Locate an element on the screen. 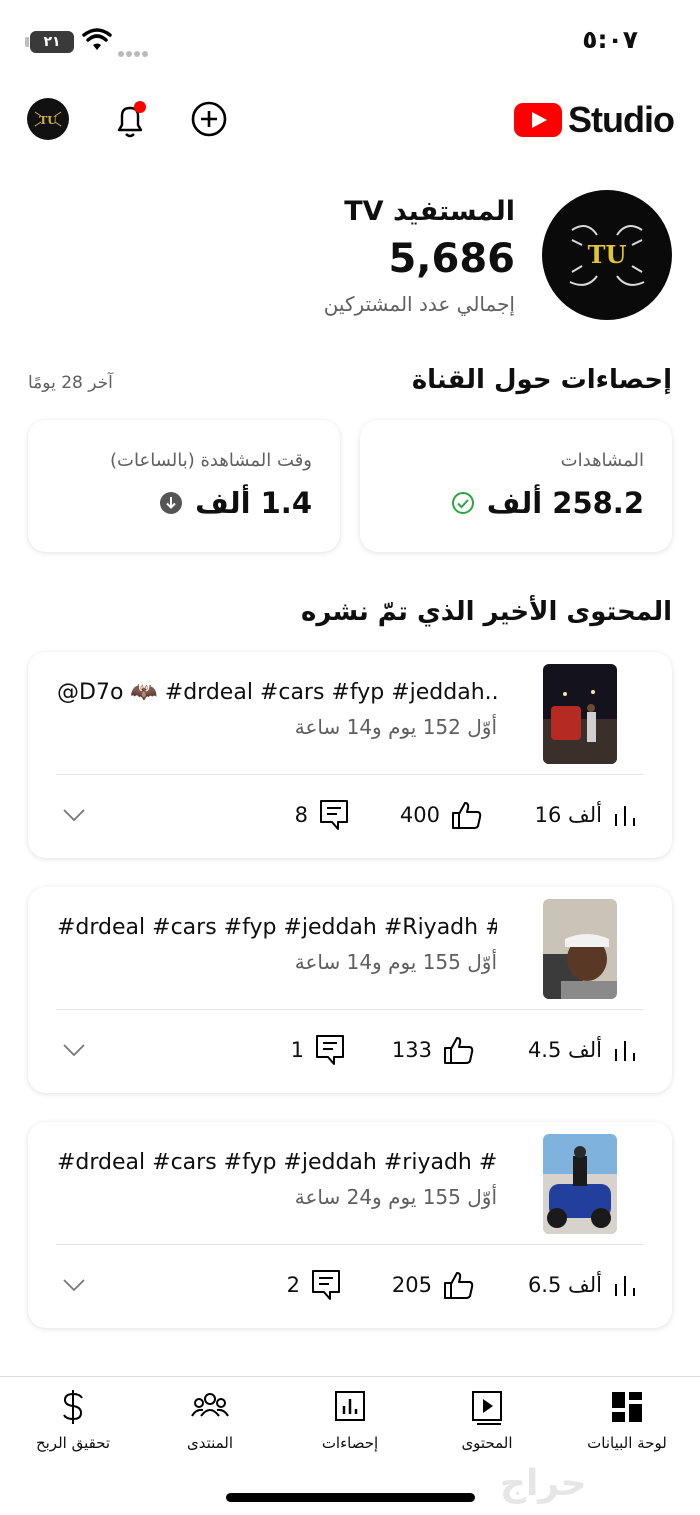 This screenshot has height=1515, width=700. video-comments: 1 is located at coordinates (318, 1050).